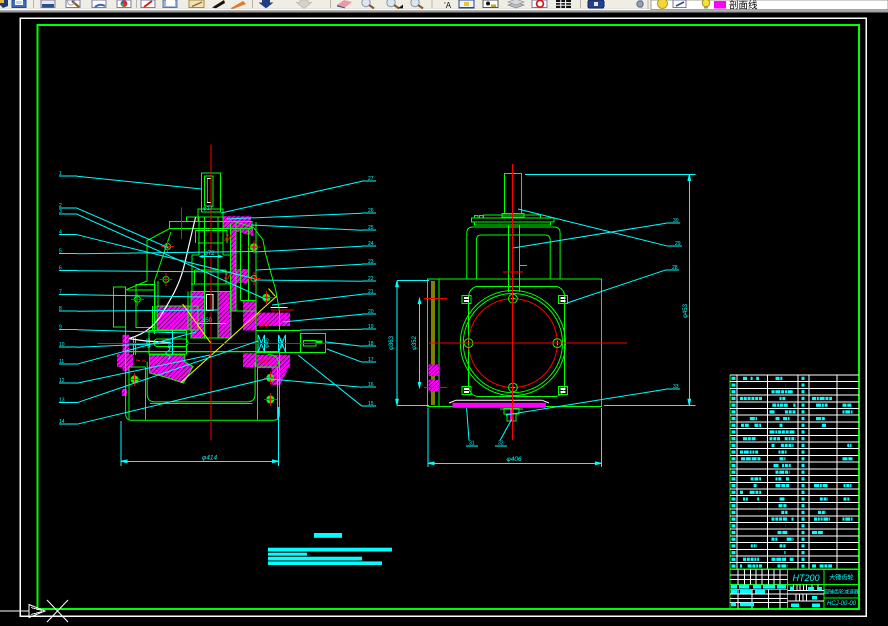 This screenshot has height=626, width=888. What do you see at coordinates (513, 459) in the screenshot?
I see `svg-text: φ406` at bounding box center [513, 459].